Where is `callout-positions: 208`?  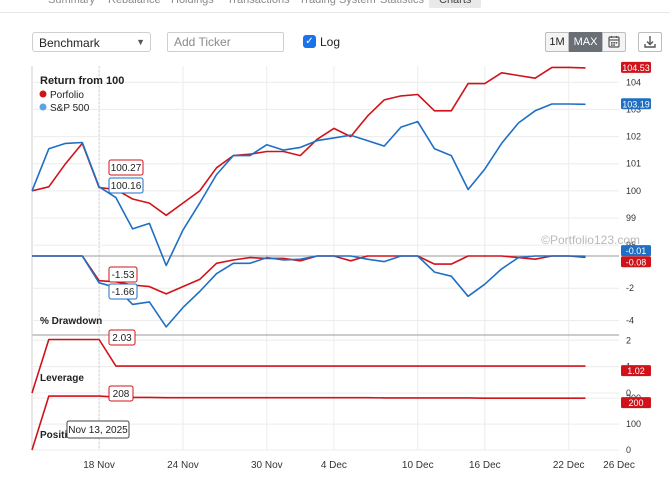 callout-positions: 208 is located at coordinates (121, 393).